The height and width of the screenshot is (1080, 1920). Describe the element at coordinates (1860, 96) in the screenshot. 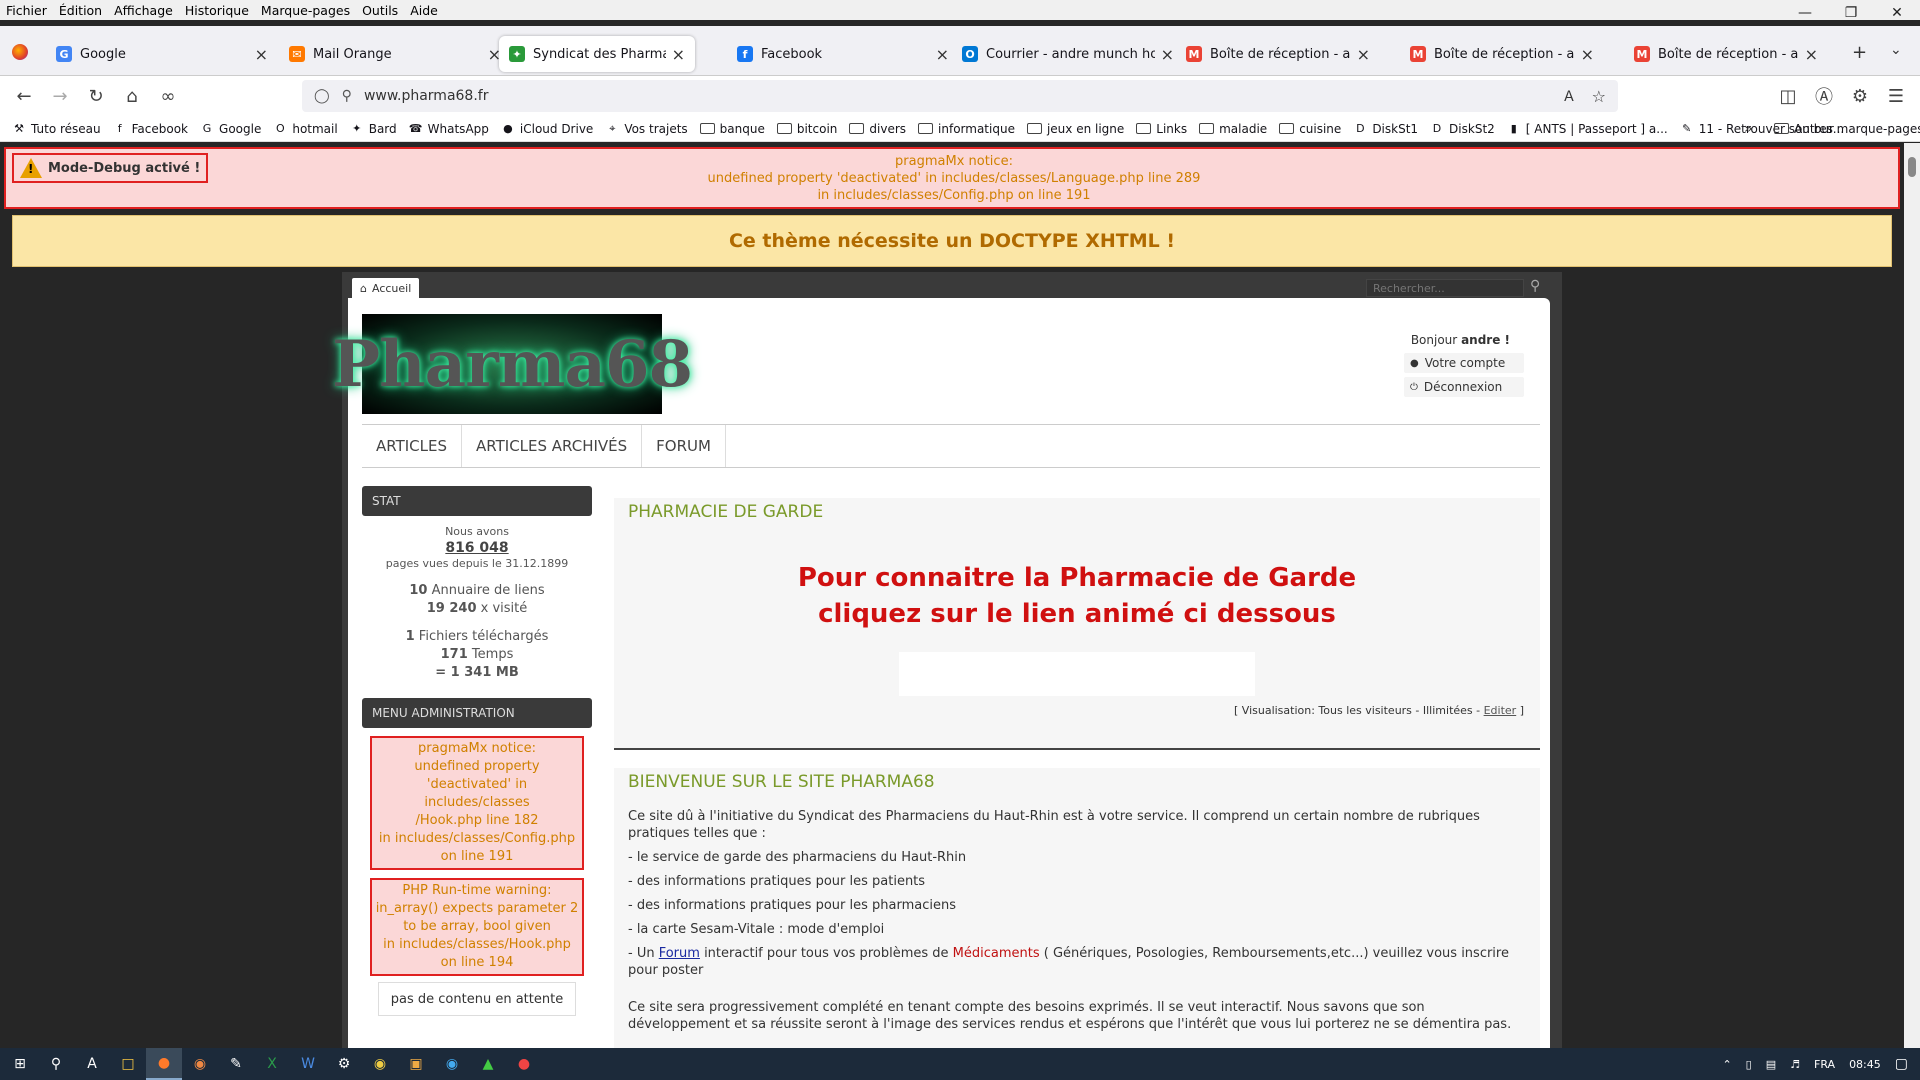

I see `extensions-icon: ⚙` at that location.